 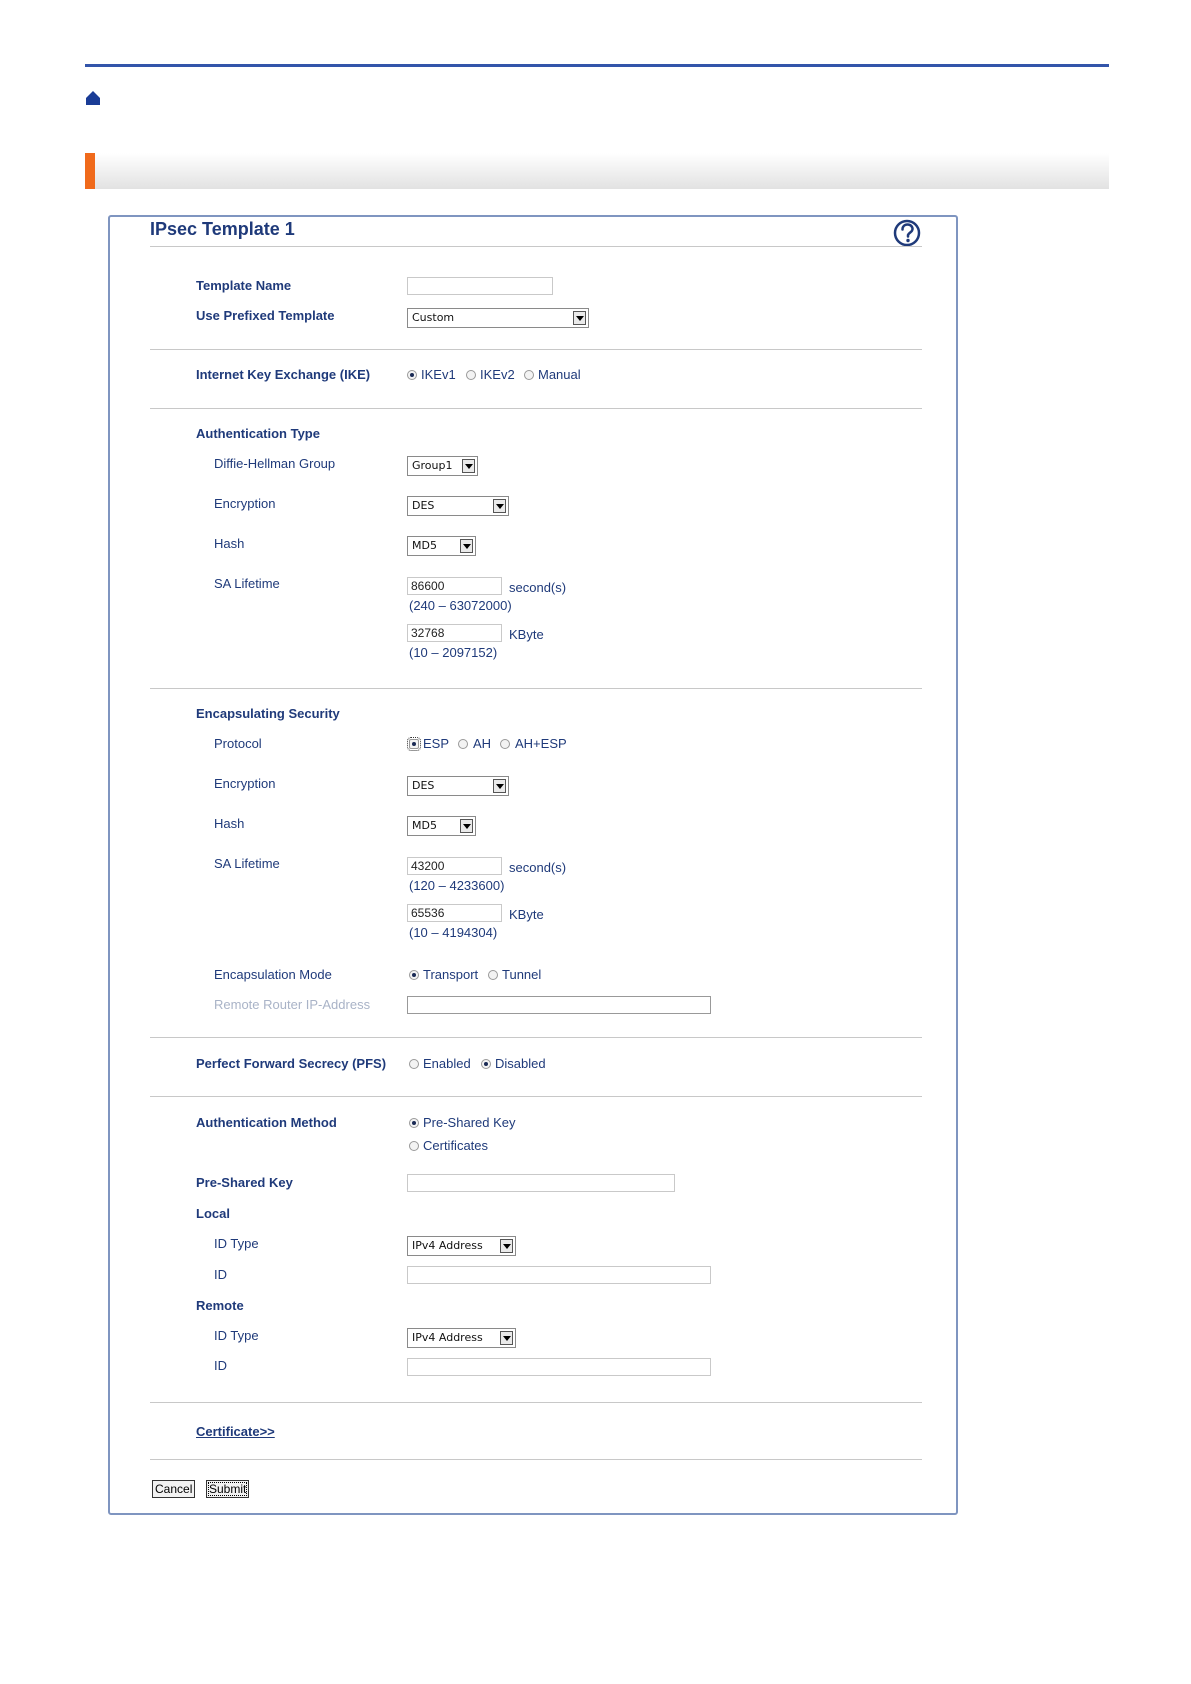 I want to click on ike-hash-value: MD5, so click(x=424, y=545).